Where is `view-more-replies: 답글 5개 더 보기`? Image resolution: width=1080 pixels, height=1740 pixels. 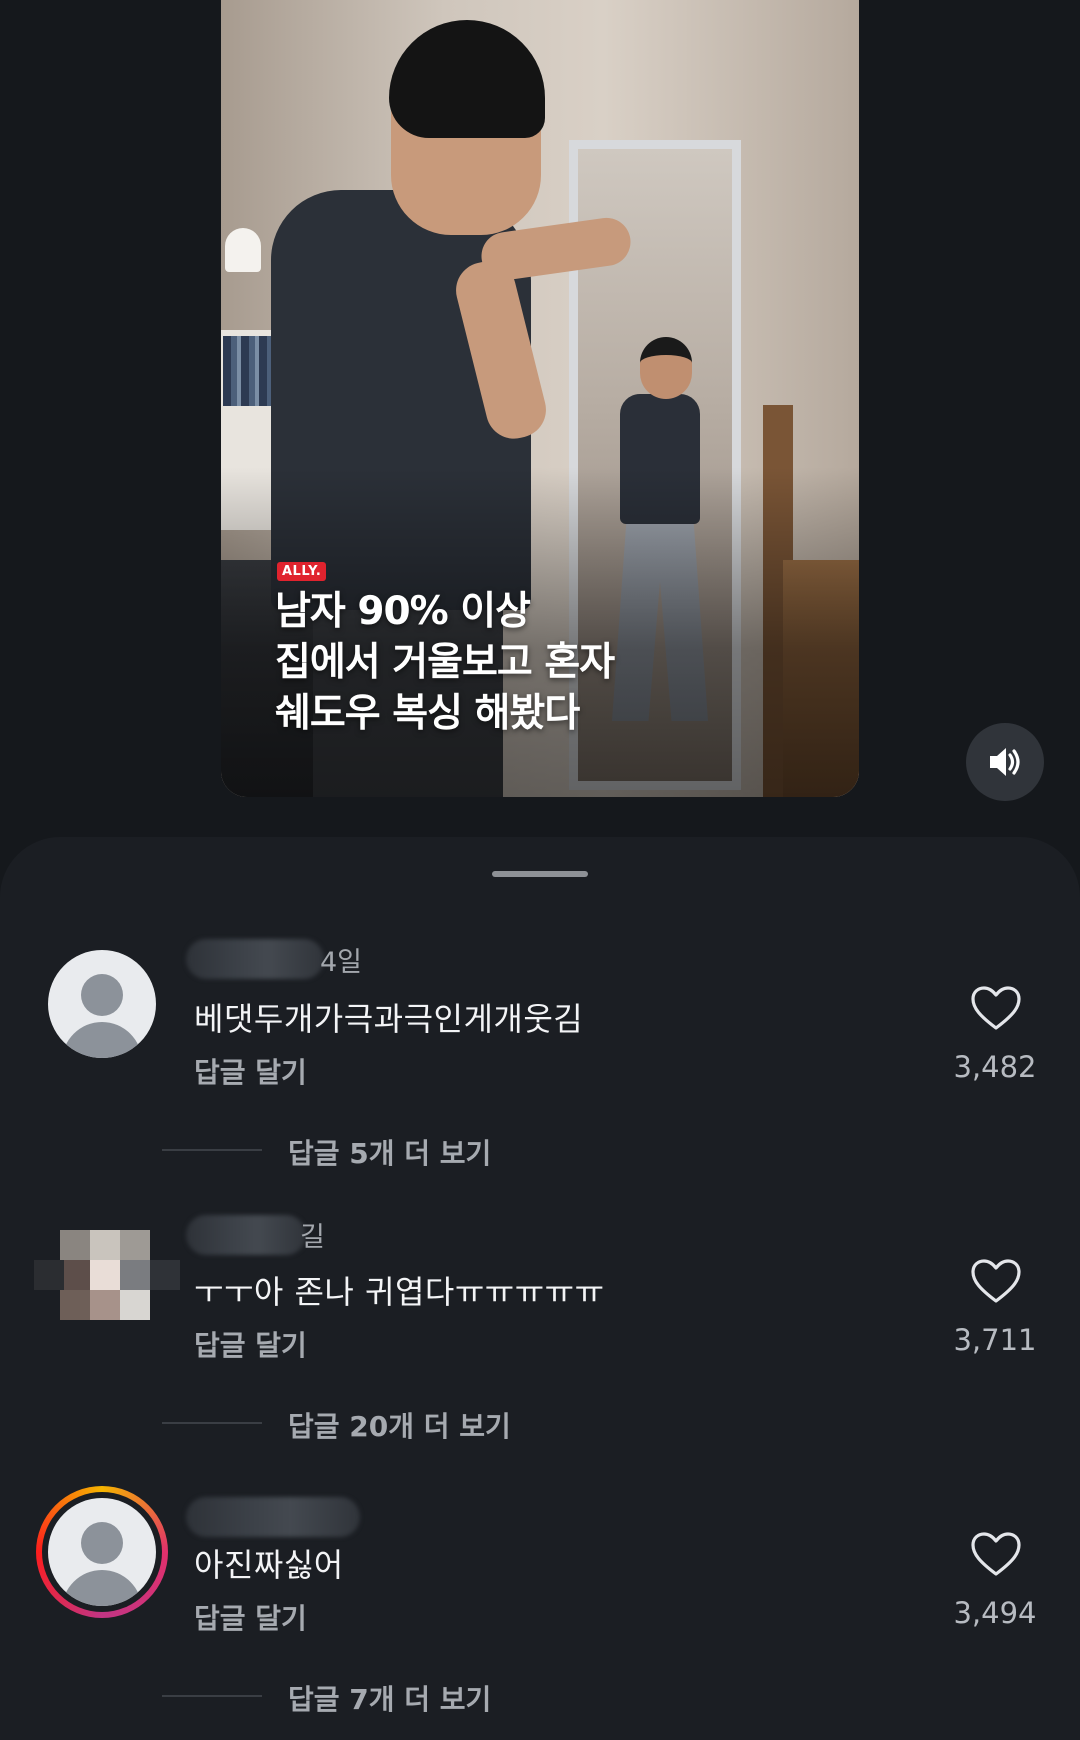 view-more-replies: 답글 5개 더 보기 is located at coordinates (389, 1152).